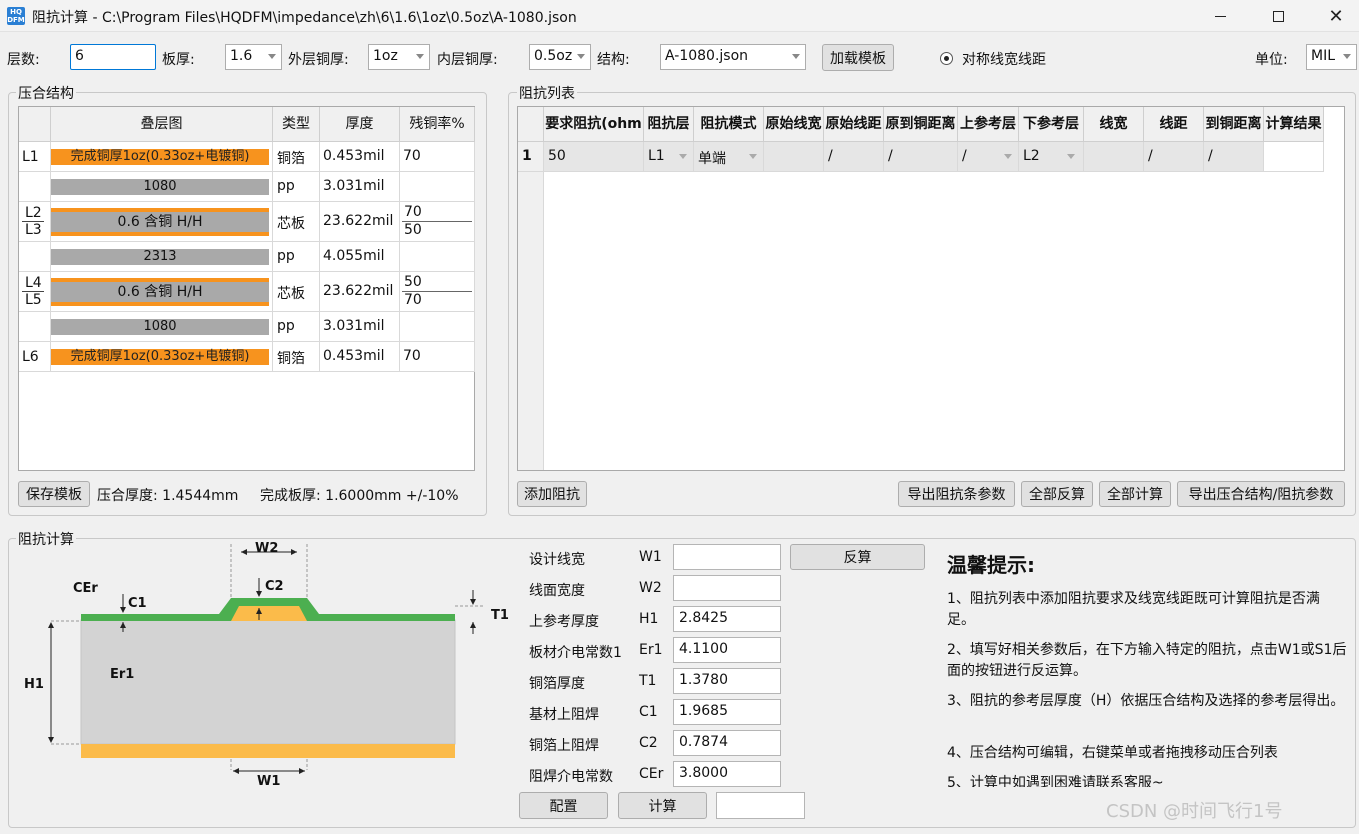 This screenshot has height=834, width=1359. What do you see at coordinates (557, 560) in the screenshot?
I see `param-label: 设计线宽` at bounding box center [557, 560].